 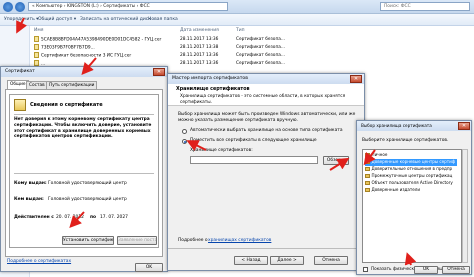 I want to click on forward-arrow-icon, so click(x=20, y=7).